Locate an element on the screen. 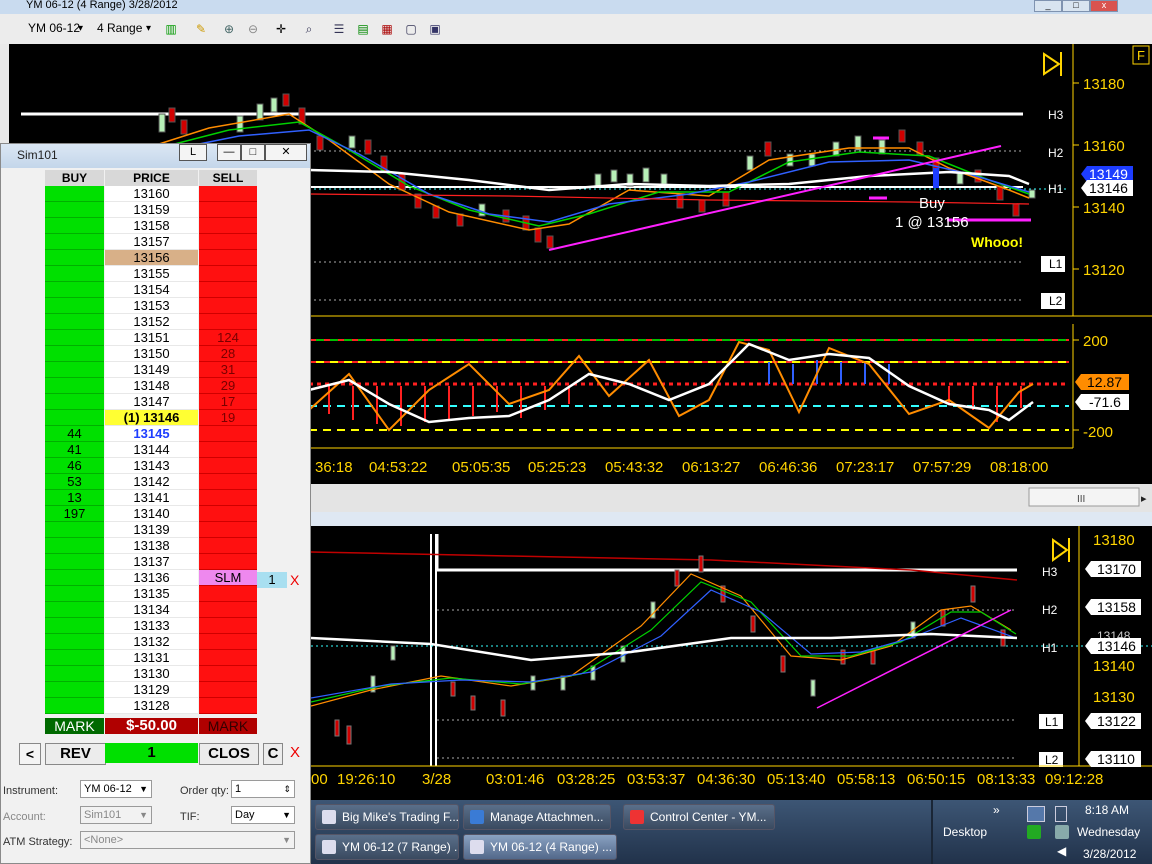 This screenshot has width=1152, height=864. price-cell: 13160 is located at coordinates (151, 194).